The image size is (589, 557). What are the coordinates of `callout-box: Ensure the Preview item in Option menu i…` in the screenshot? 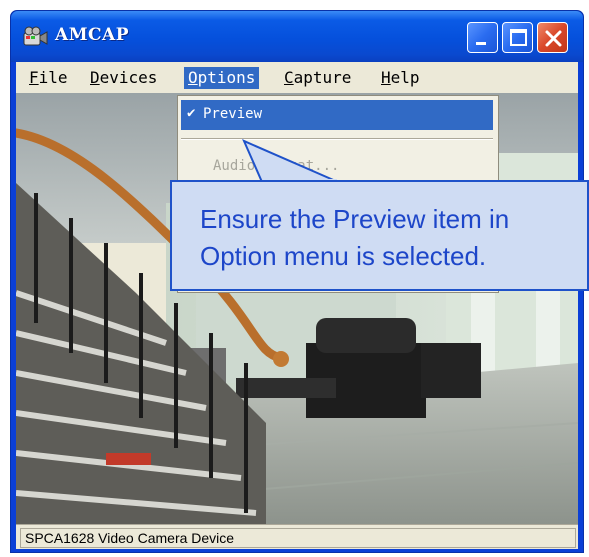 It's located at (379, 235).